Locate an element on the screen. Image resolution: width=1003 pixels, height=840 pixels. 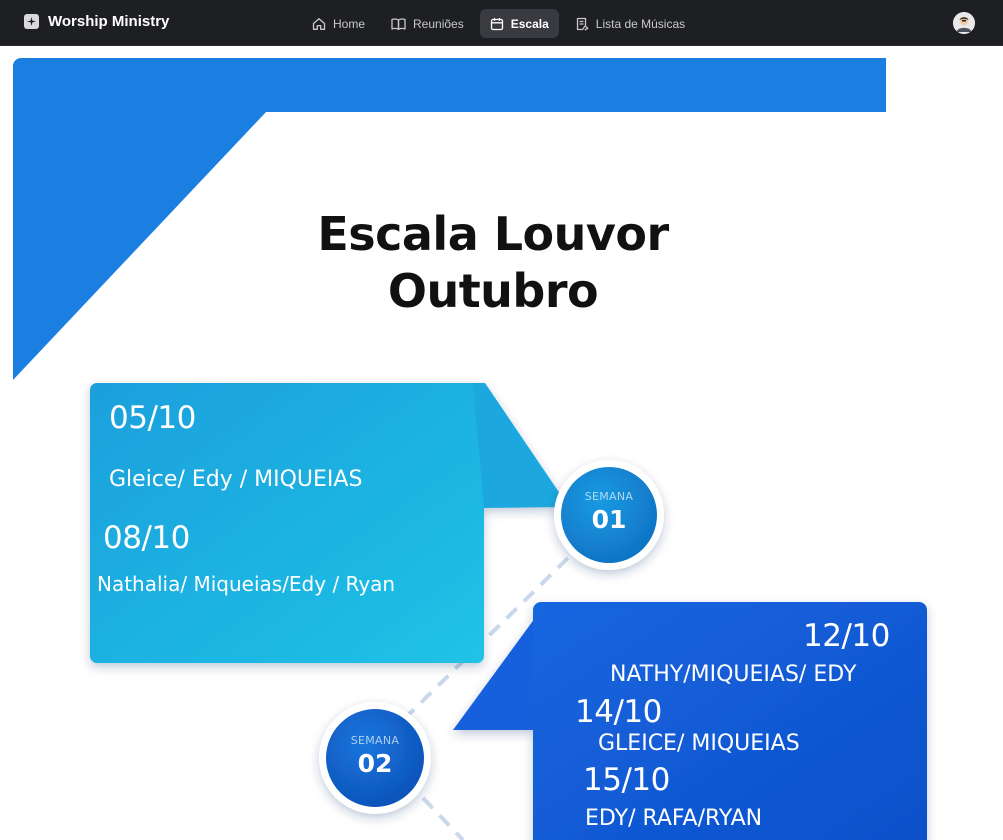
poster-title: Escala Louvor Outubro is located at coordinates (493, 263).